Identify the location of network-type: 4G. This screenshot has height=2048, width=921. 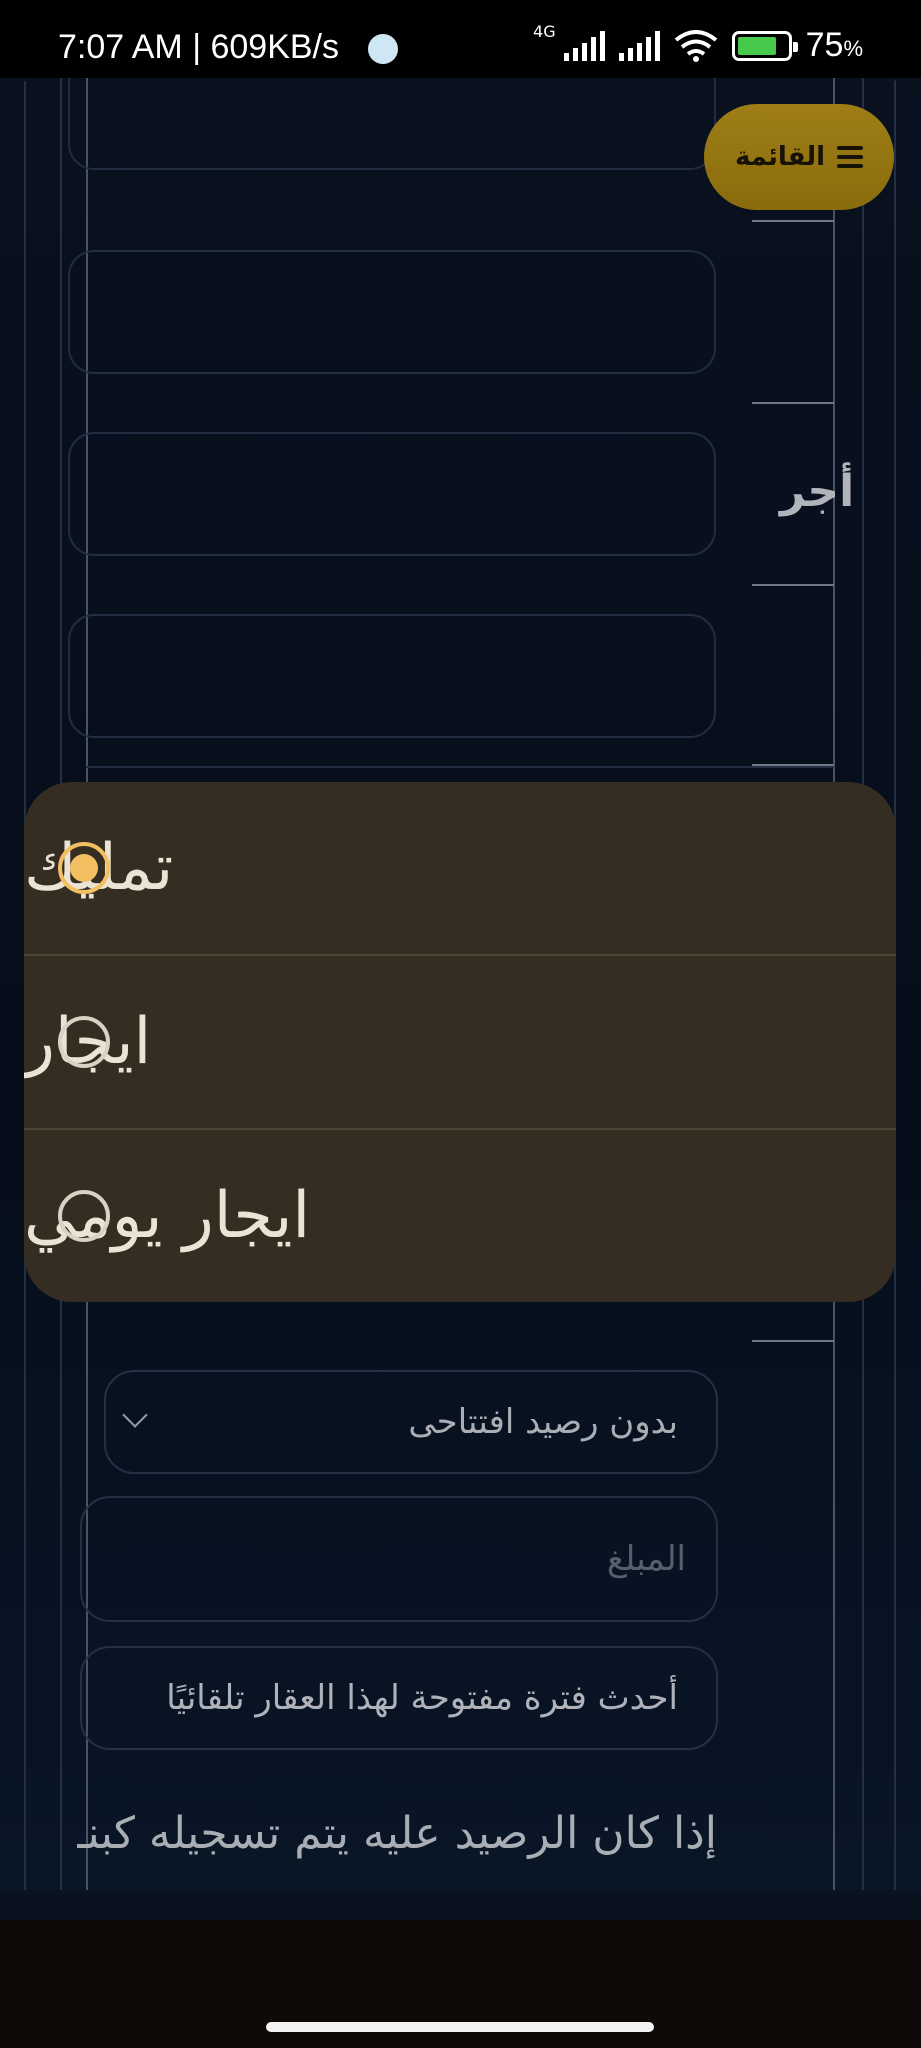
(544, 31).